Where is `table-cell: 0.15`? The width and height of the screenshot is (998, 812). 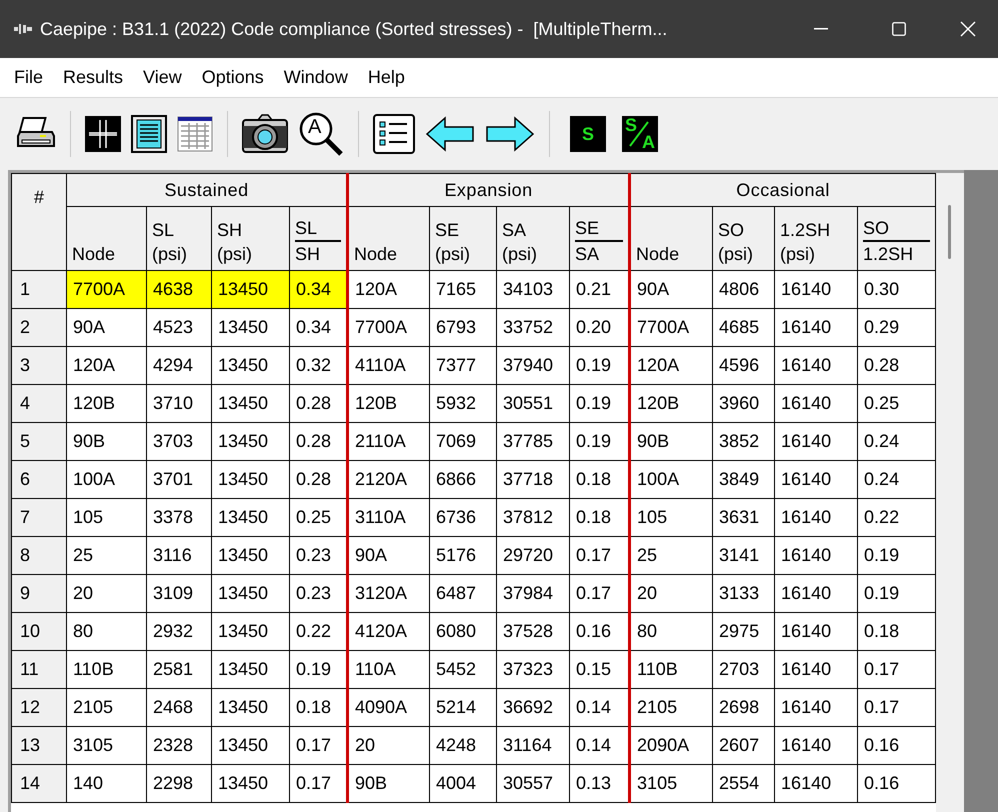 table-cell: 0.15 is located at coordinates (600, 669).